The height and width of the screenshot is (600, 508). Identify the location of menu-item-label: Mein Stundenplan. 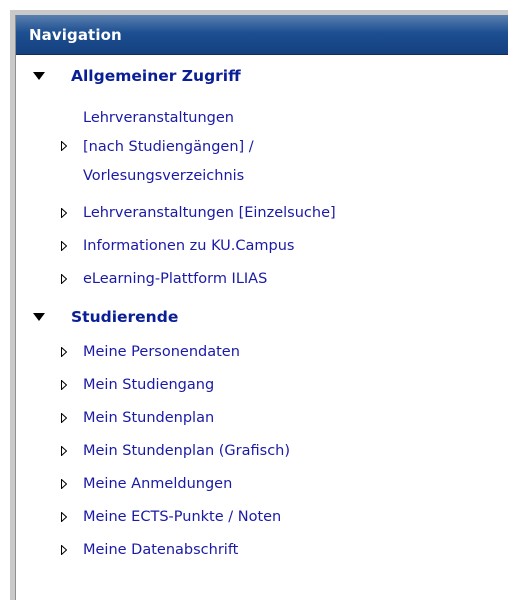
(149, 418).